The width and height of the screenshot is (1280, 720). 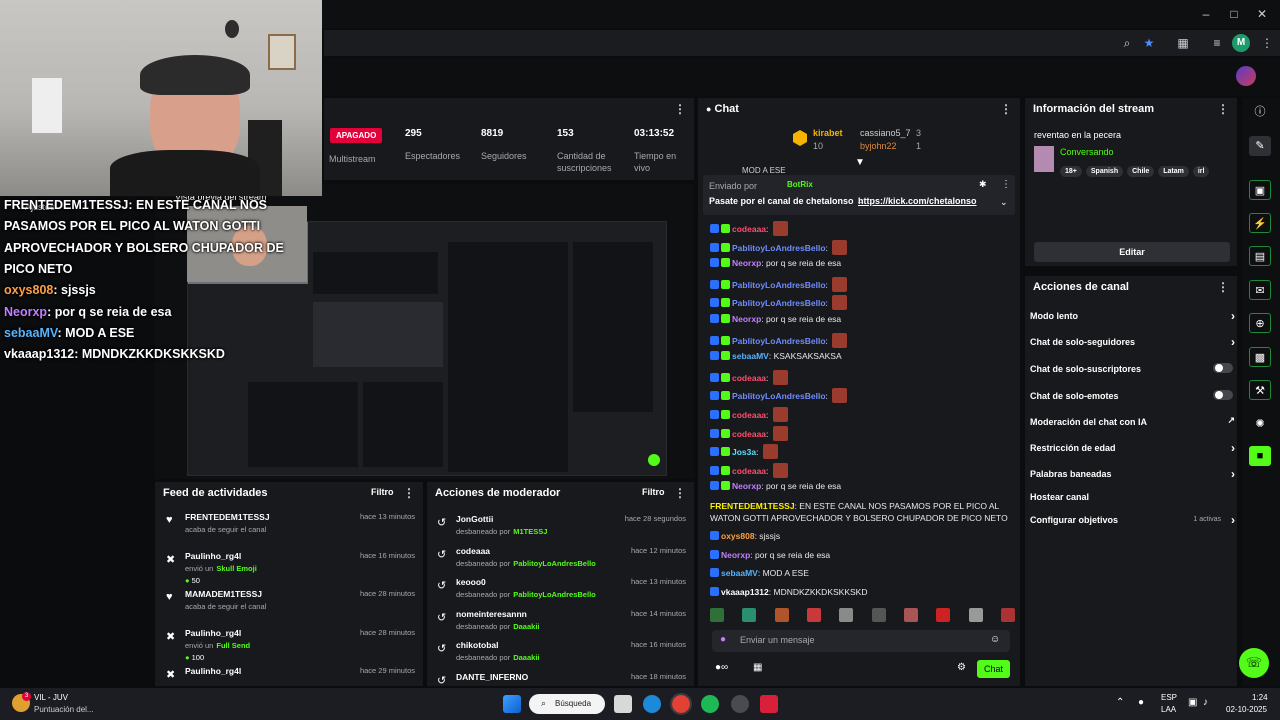 What do you see at coordinates (1234, 14) in the screenshot?
I see `maximize-icon: □` at bounding box center [1234, 14].